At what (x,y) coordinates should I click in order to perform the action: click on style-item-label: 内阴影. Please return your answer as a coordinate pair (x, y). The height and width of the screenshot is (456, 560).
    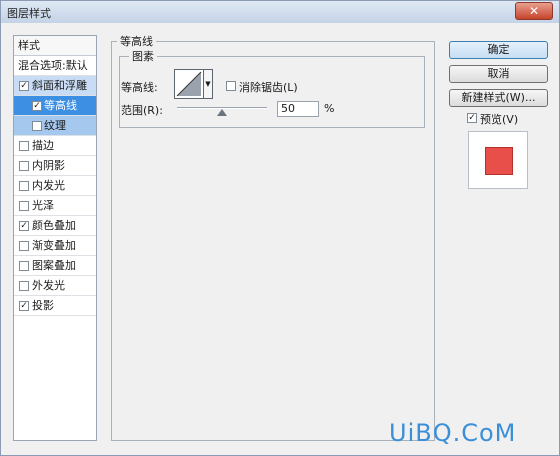
    Looking at the image, I should click on (48, 165).